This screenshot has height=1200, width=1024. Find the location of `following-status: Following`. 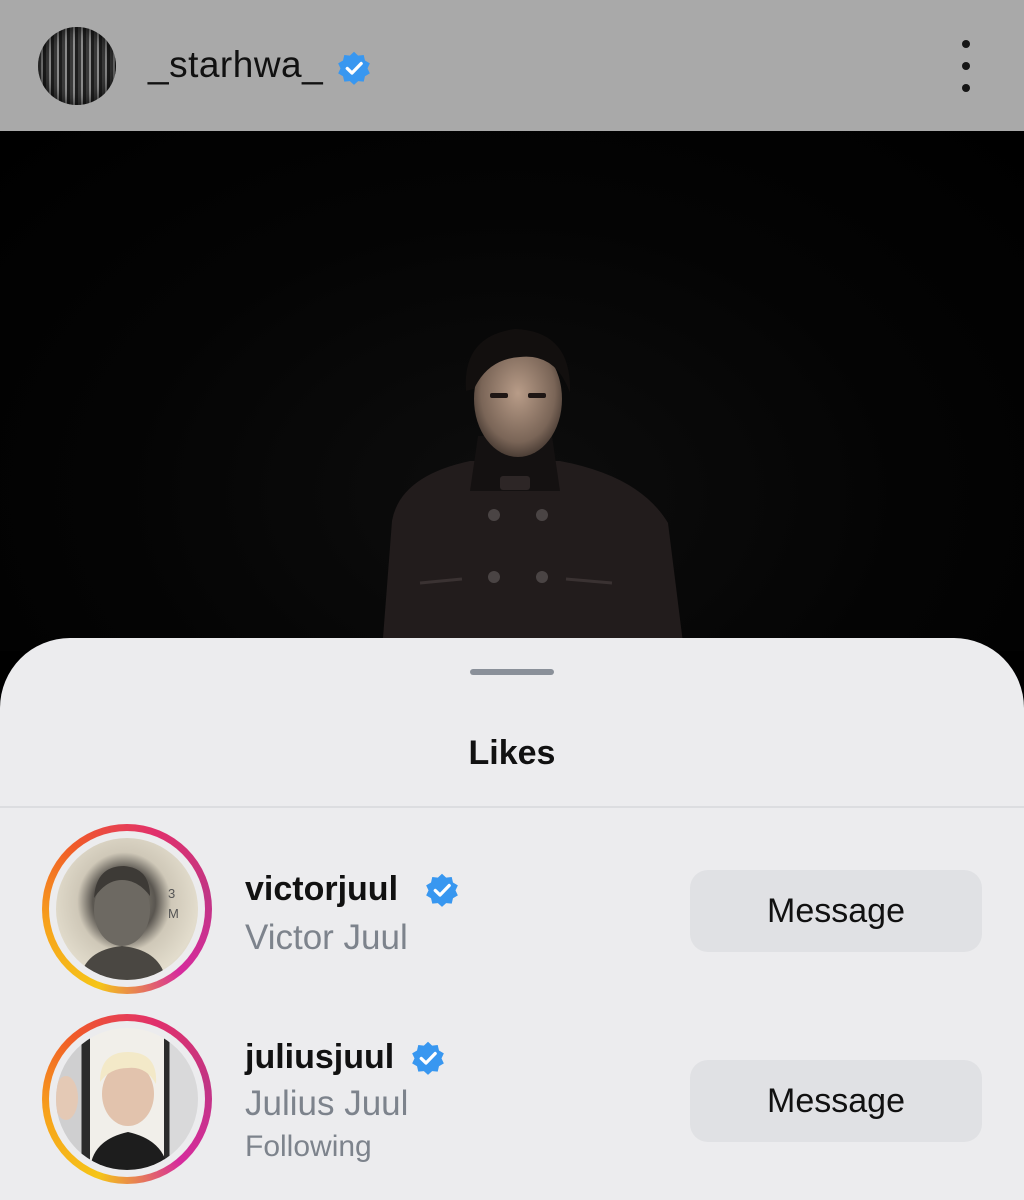

following-status: Following is located at coordinates (308, 1146).